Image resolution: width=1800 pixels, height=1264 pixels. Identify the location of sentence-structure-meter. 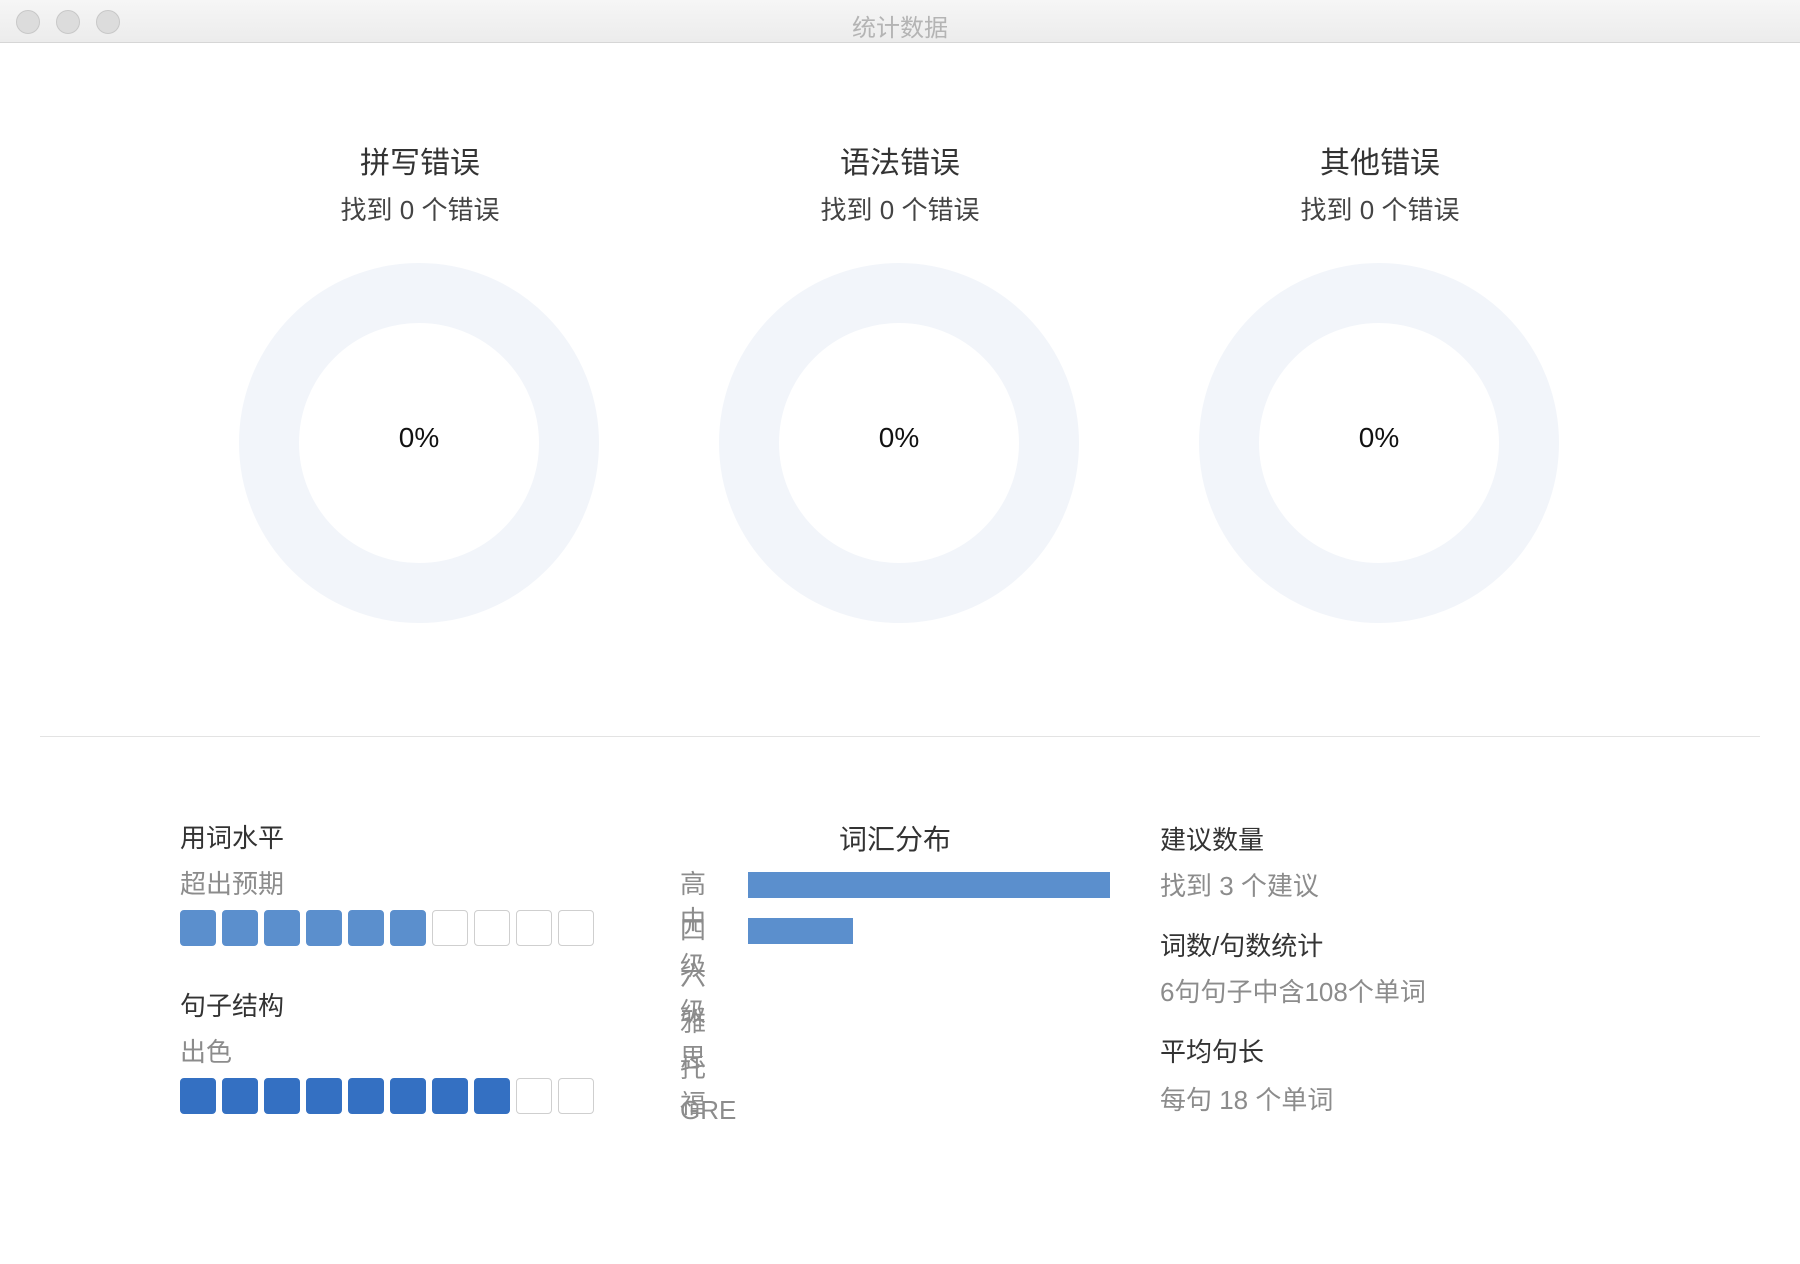
(387, 1096).